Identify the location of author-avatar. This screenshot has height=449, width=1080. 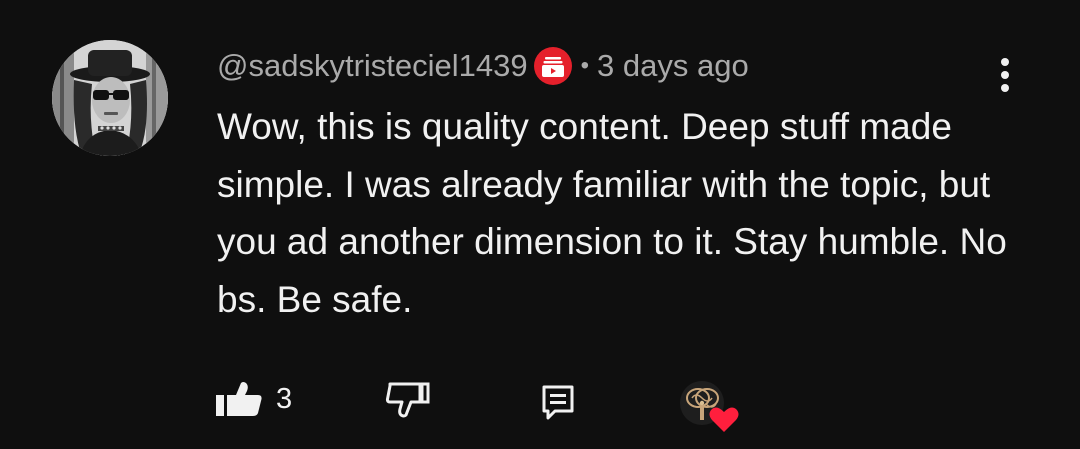
(110, 98).